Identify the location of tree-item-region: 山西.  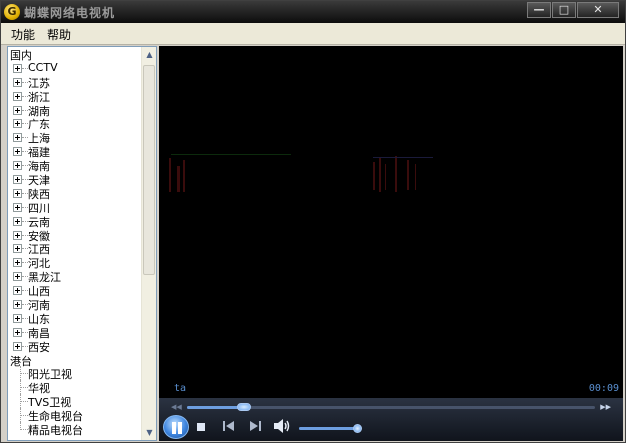
(75, 290).